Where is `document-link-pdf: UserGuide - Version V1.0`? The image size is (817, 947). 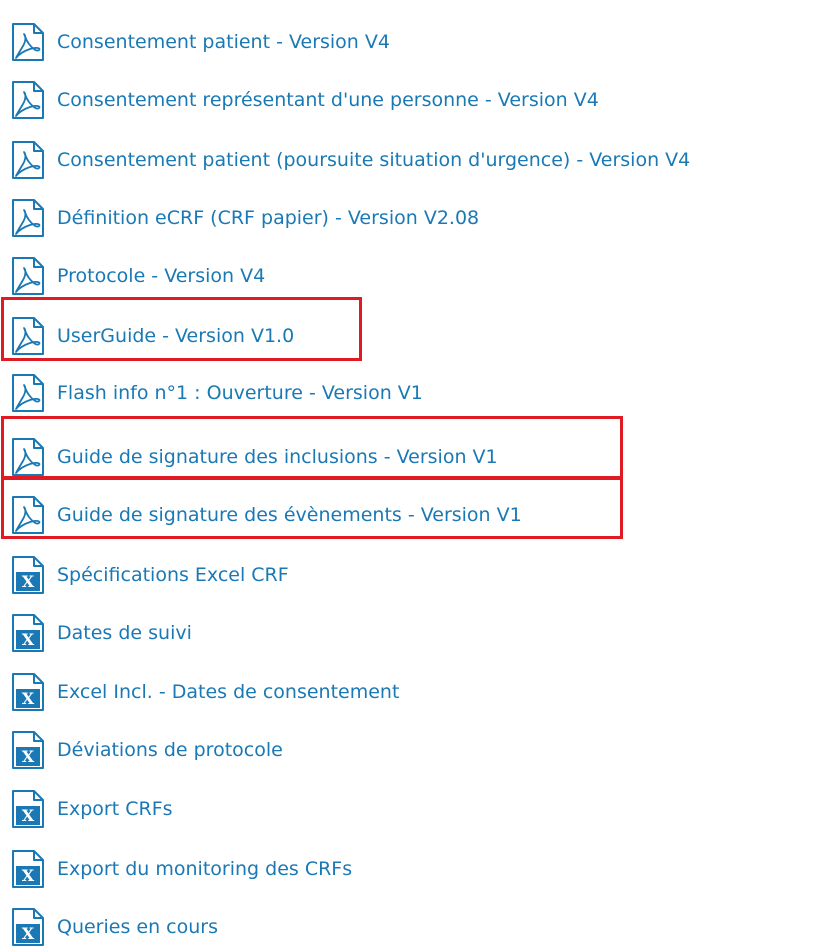
document-link-pdf: UserGuide - Version V1.0 is located at coordinates (152, 336).